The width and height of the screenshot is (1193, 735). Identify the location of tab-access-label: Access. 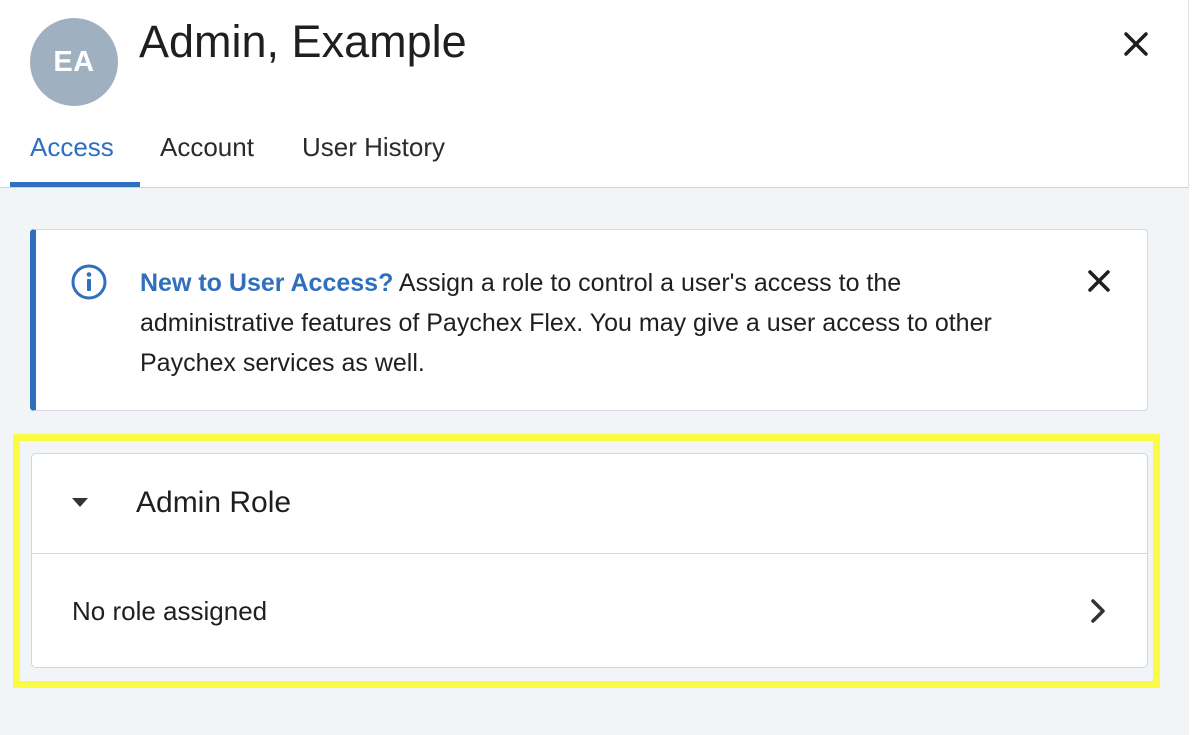
(72, 147).